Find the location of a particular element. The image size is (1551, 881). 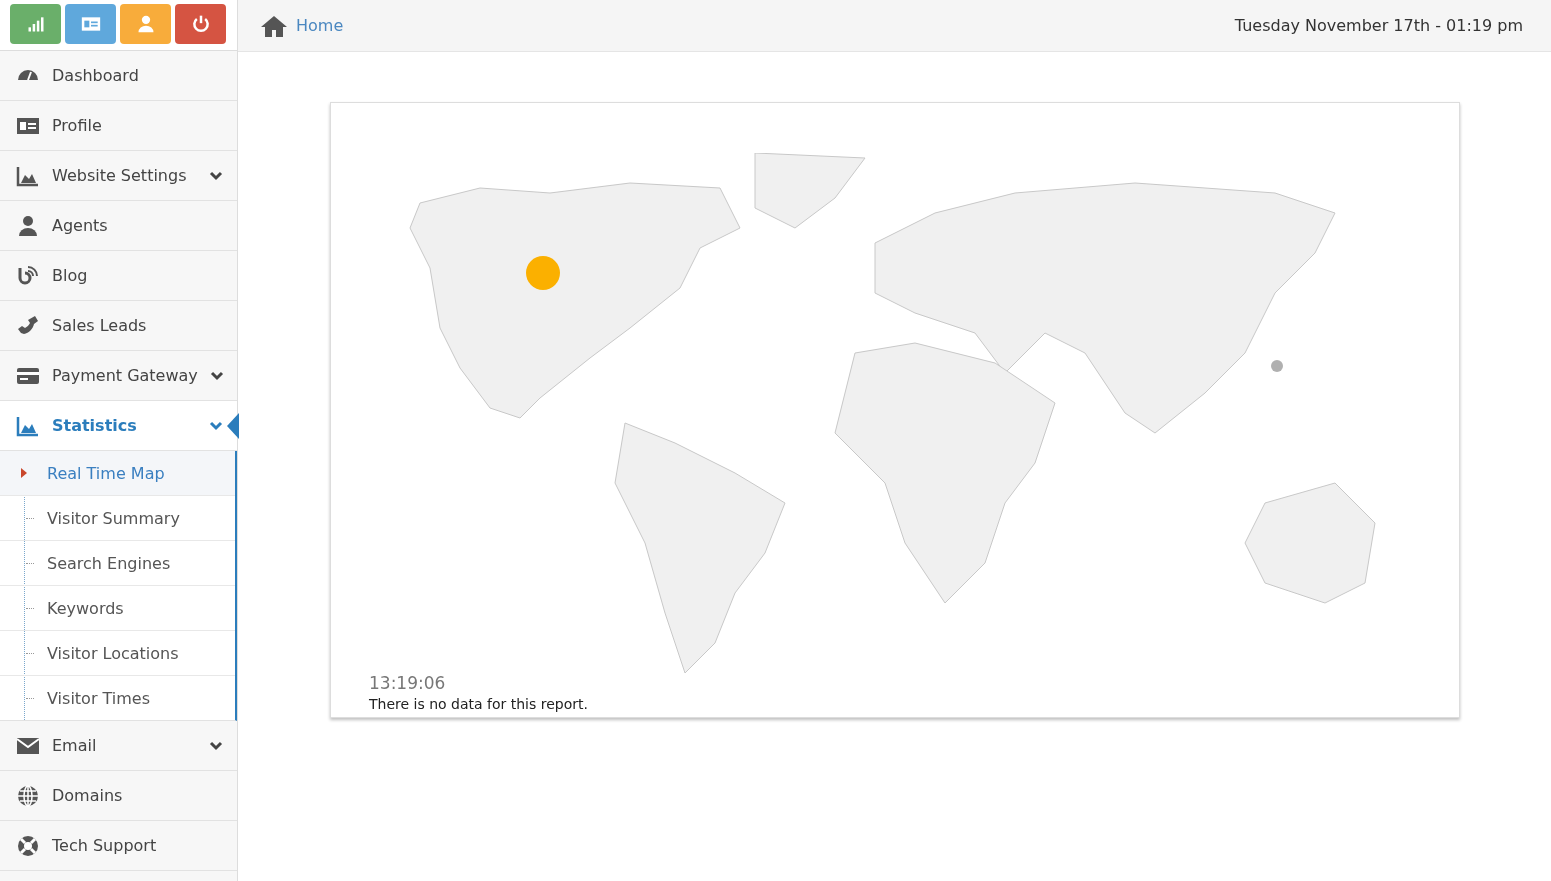

globe-icon is located at coordinates (28, 795).